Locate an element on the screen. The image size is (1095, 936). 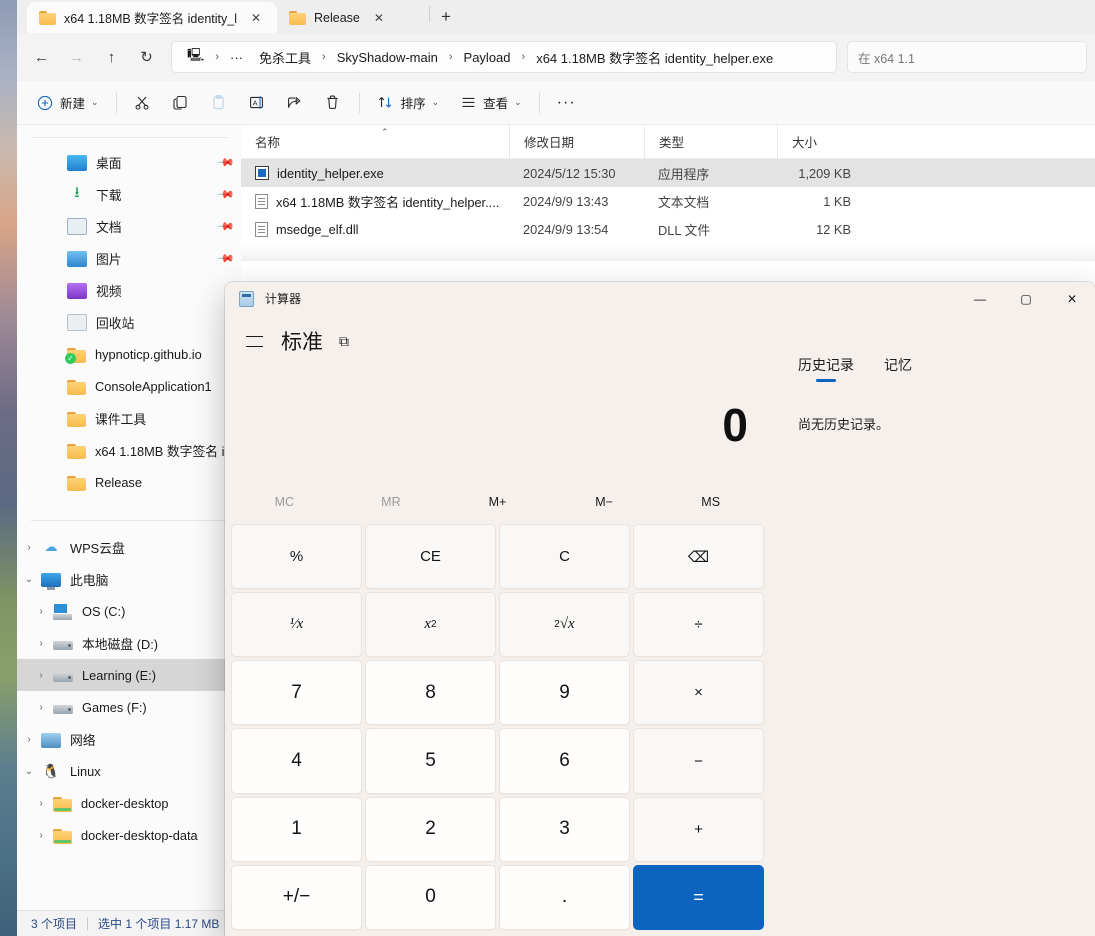
up-button: ↑ is located at coordinates (111, 57).